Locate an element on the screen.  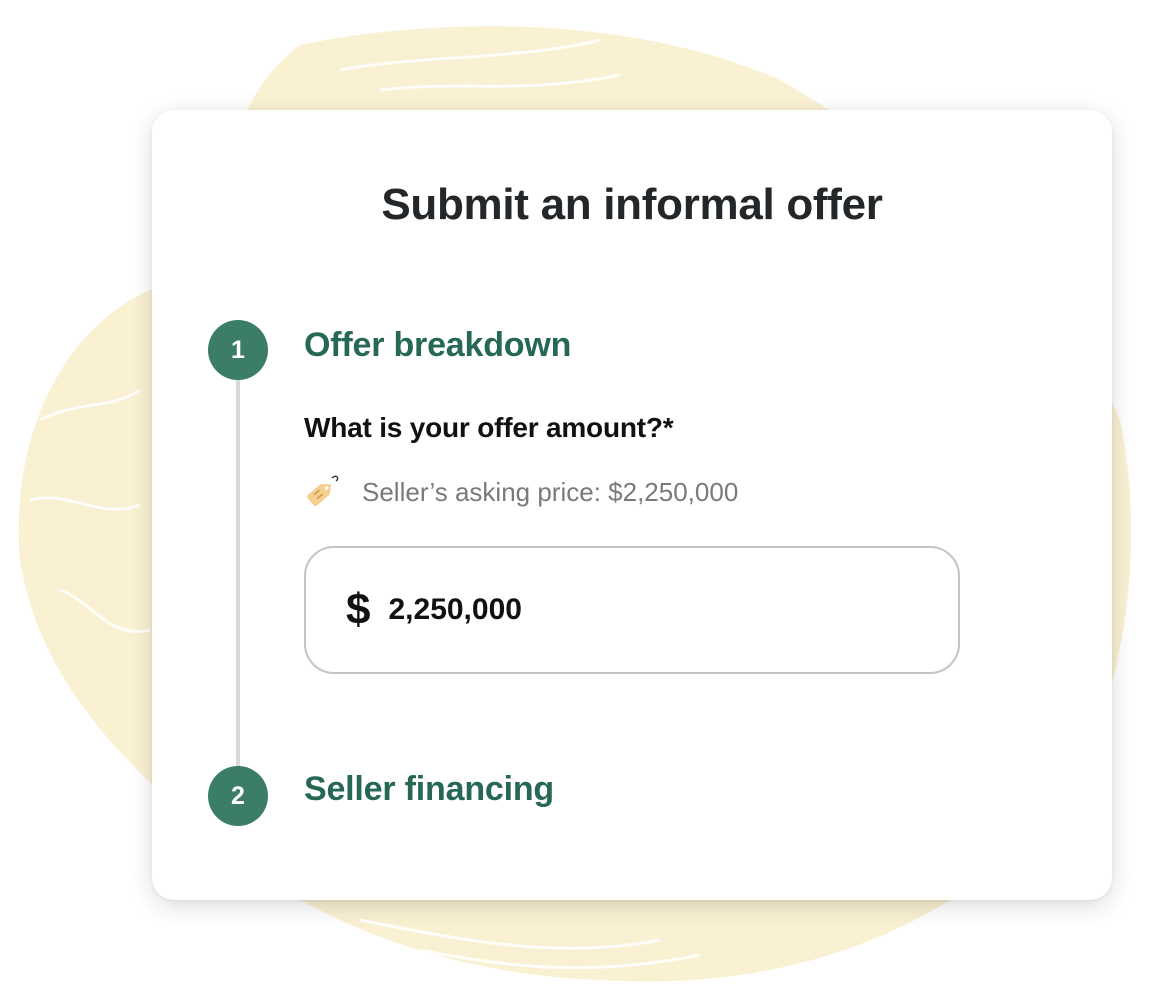
page-title: Submit an informal offer is located at coordinates (632, 204).